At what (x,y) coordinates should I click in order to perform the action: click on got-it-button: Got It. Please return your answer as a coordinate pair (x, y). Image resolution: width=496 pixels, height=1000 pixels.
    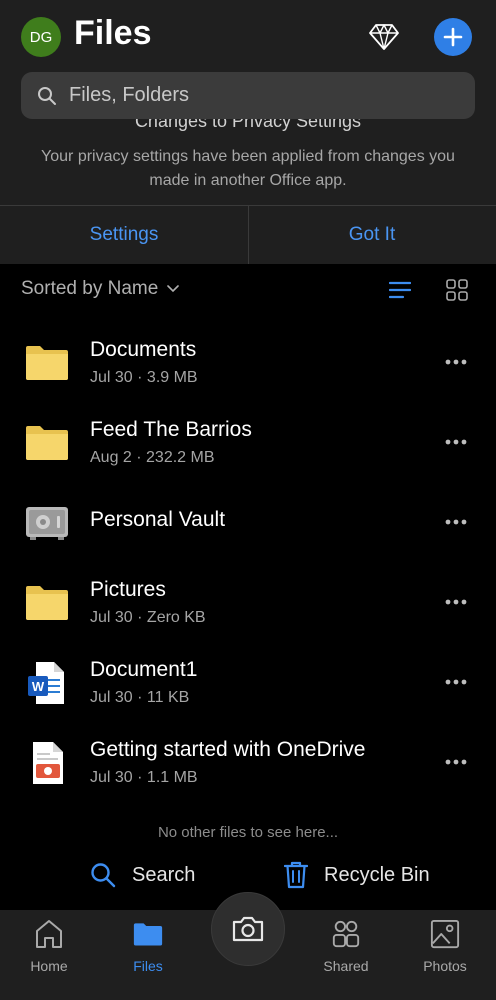
    Looking at the image, I should click on (372, 235).